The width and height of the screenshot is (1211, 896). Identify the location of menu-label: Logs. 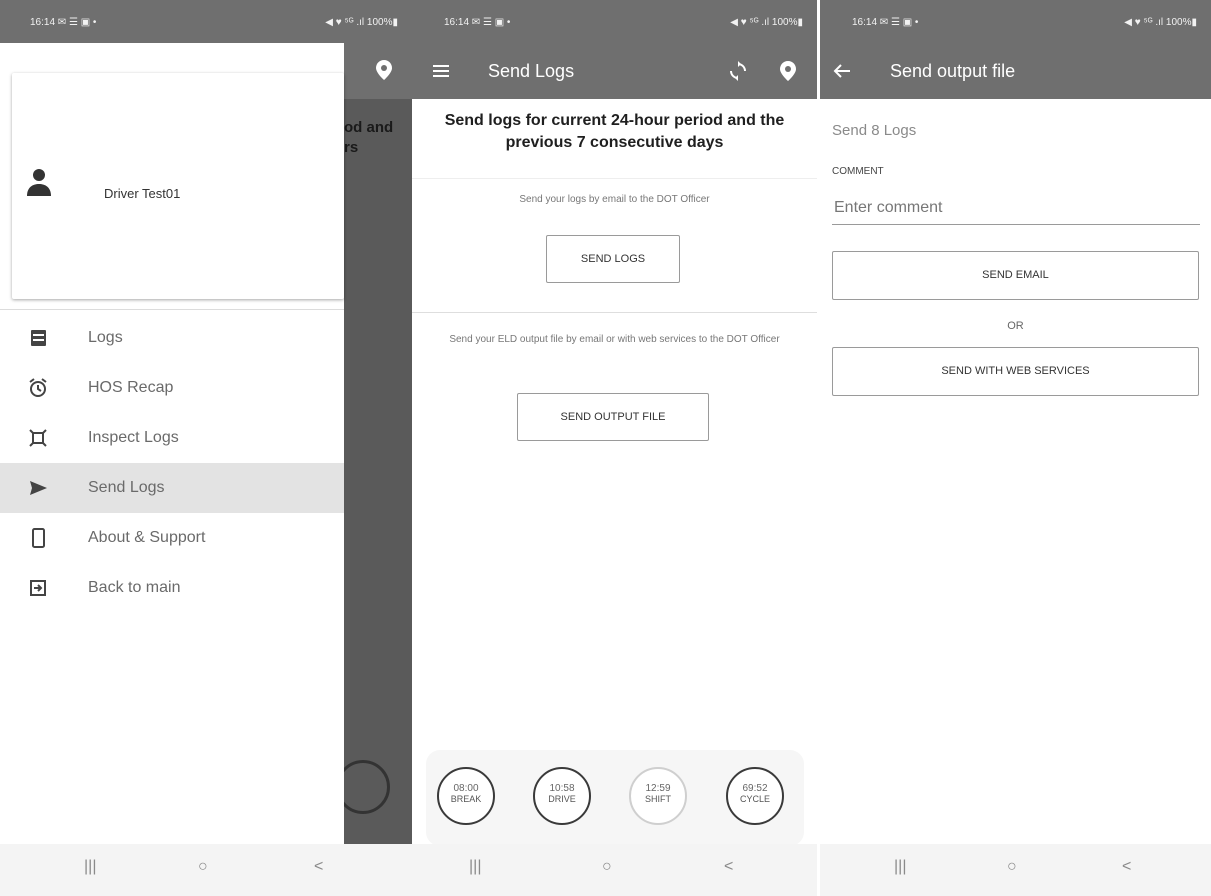
(105, 337).